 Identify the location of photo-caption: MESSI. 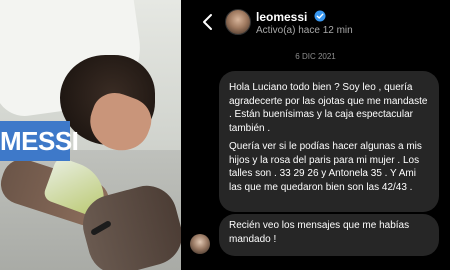
(39, 141).